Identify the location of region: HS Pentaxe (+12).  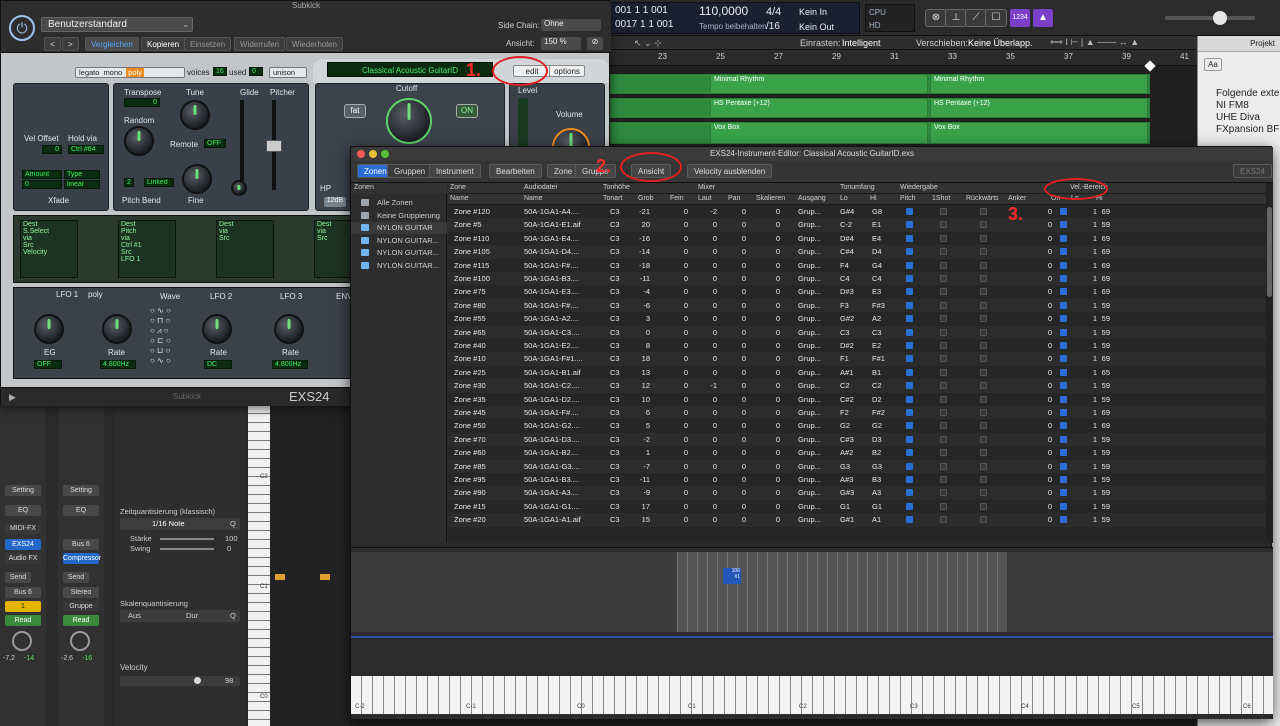
(1039, 108).